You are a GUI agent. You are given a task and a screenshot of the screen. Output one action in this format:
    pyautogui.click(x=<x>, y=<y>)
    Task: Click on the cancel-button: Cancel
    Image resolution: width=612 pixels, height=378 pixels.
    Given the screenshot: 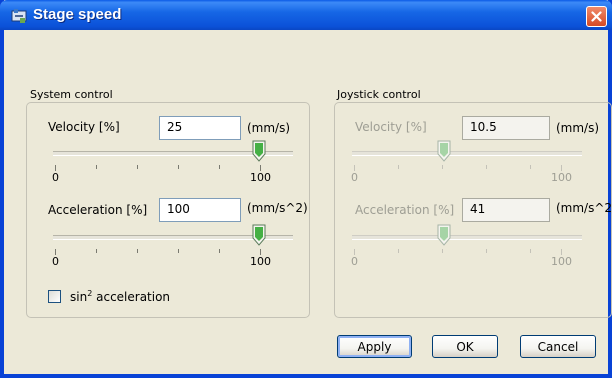 What is the action you would take?
    pyautogui.click(x=558, y=346)
    